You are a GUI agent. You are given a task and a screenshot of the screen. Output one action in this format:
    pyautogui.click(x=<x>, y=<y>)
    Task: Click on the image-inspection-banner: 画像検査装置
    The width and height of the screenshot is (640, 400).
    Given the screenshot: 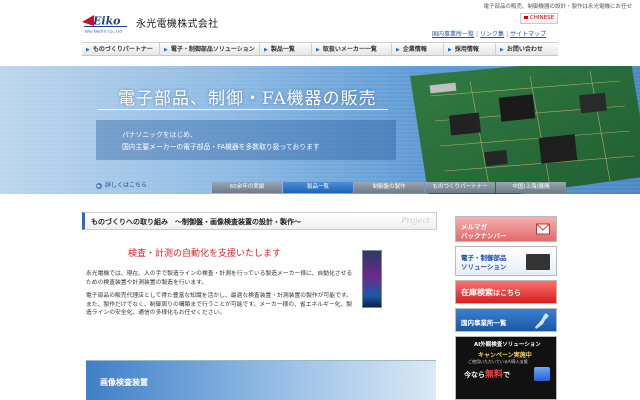 What is the action you would take?
    pyautogui.click(x=261, y=380)
    